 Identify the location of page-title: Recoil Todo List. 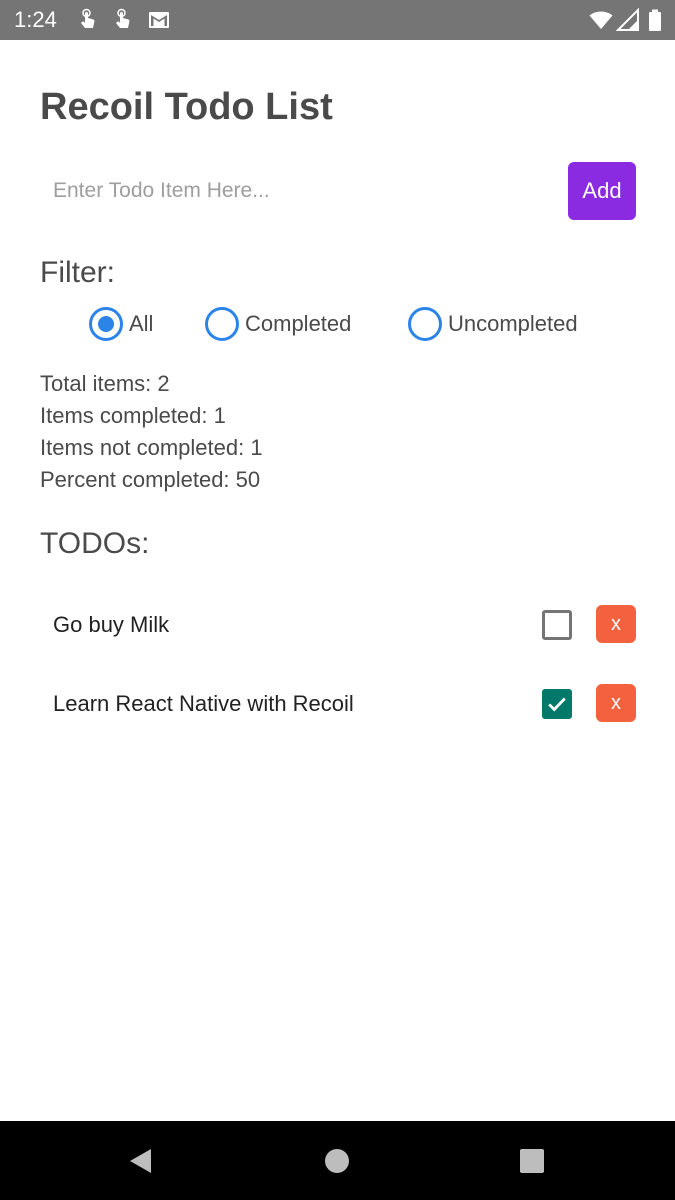
(186, 107).